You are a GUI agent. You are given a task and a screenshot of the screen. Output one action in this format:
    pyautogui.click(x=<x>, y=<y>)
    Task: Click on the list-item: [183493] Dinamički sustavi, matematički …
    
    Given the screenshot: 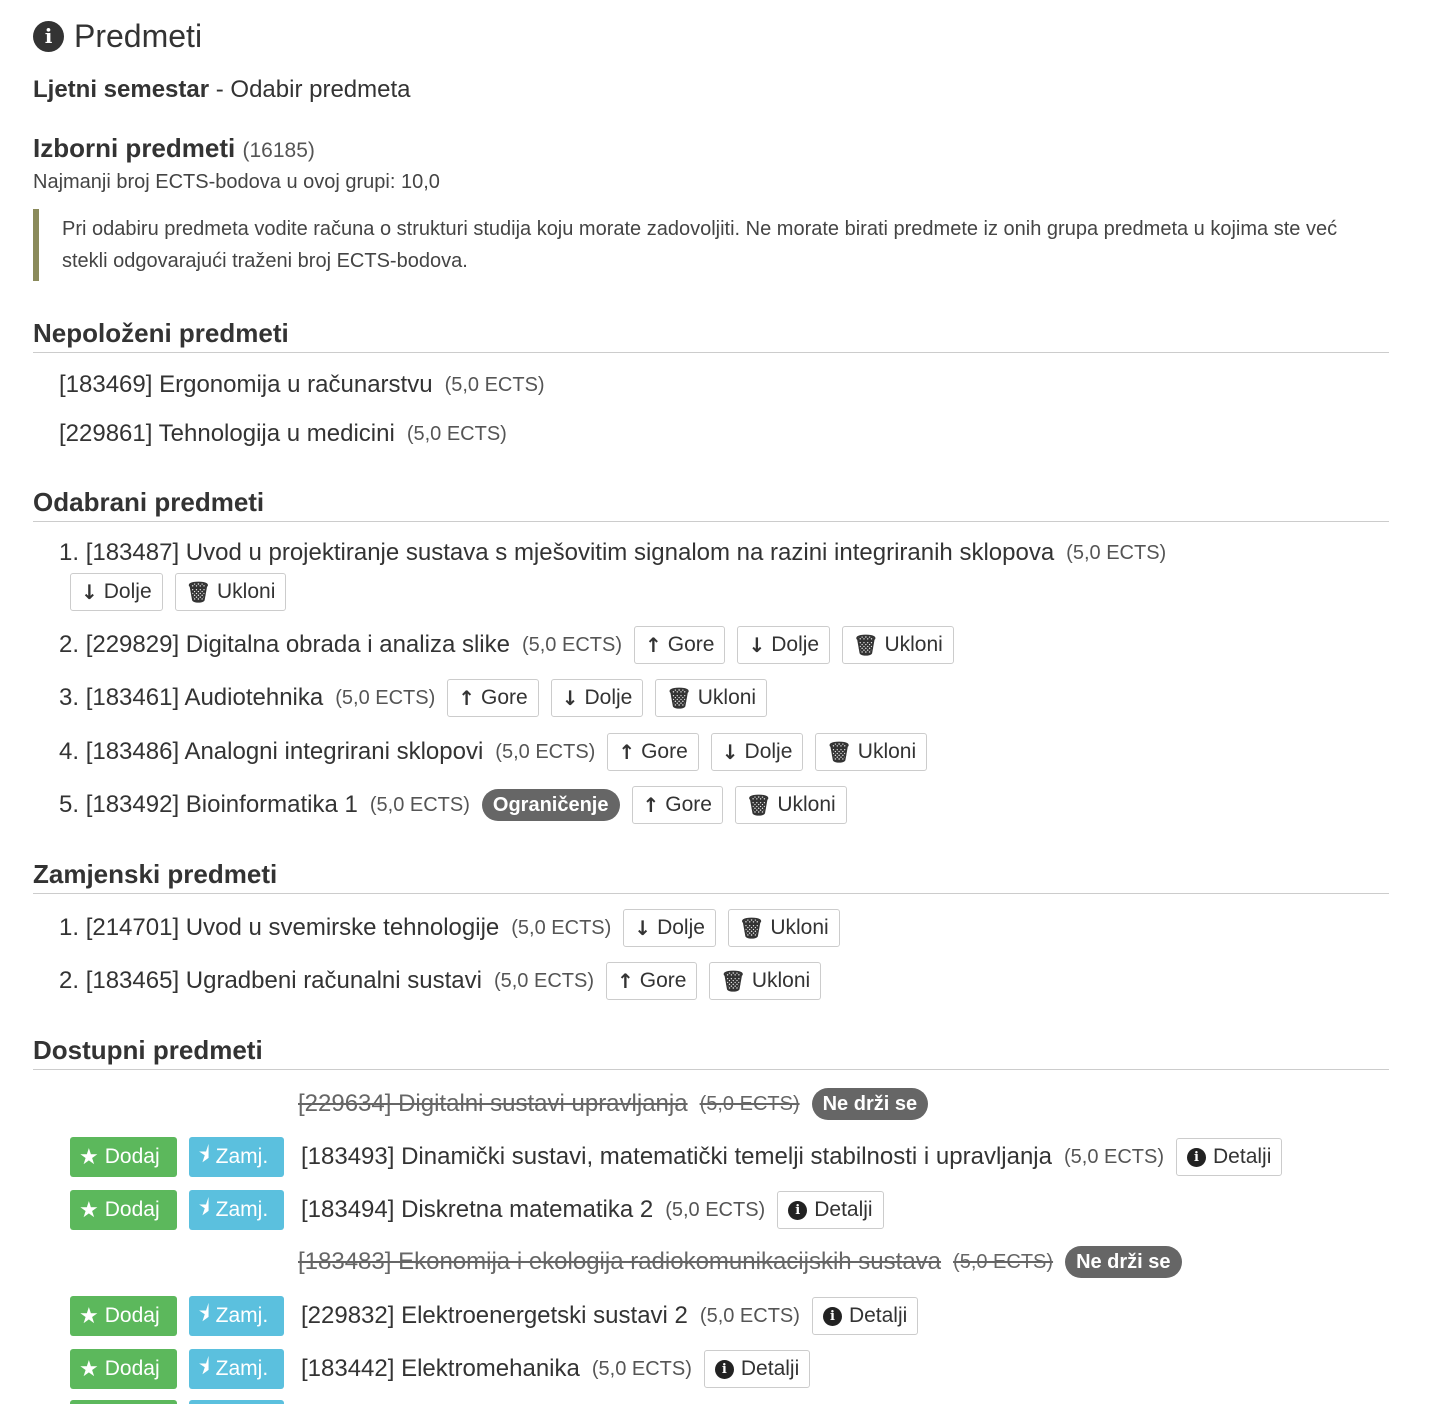 What is the action you would take?
    pyautogui.click(x=792, y=1157)
    